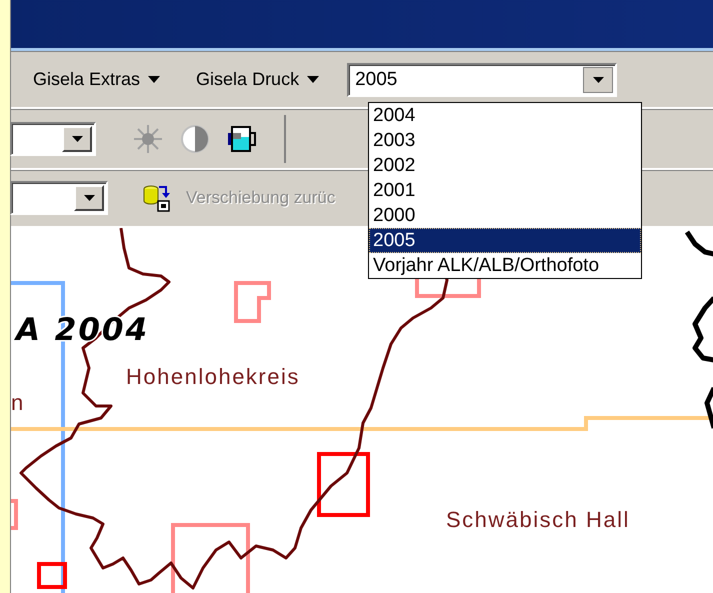 This screenshot has height=593, width=713. I want to click on dropdown-arrow-button, so click(598, 79).